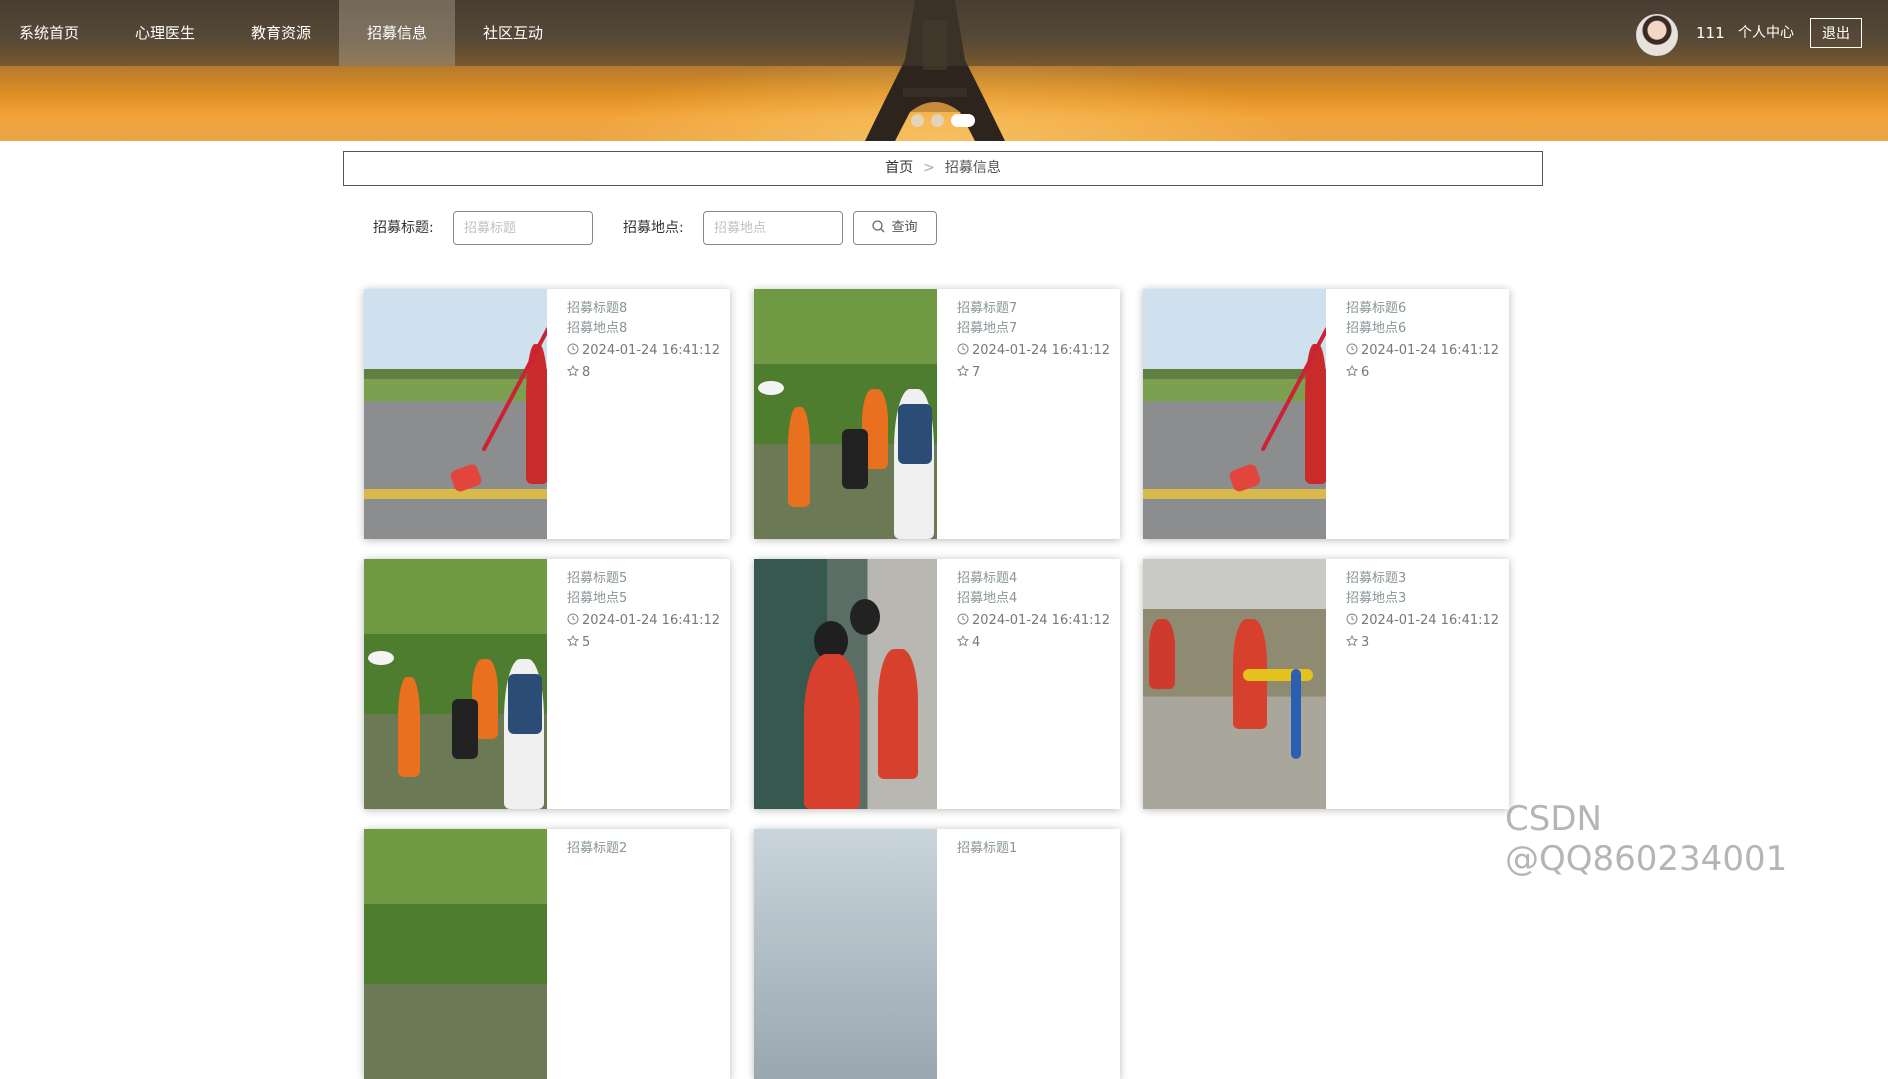 This screenshot has height=1079, width=1888. What do you see at coordinates (987, 848) in the screenshot?
I see `card-title: 招募标题1` at bounding box center [987, 848].